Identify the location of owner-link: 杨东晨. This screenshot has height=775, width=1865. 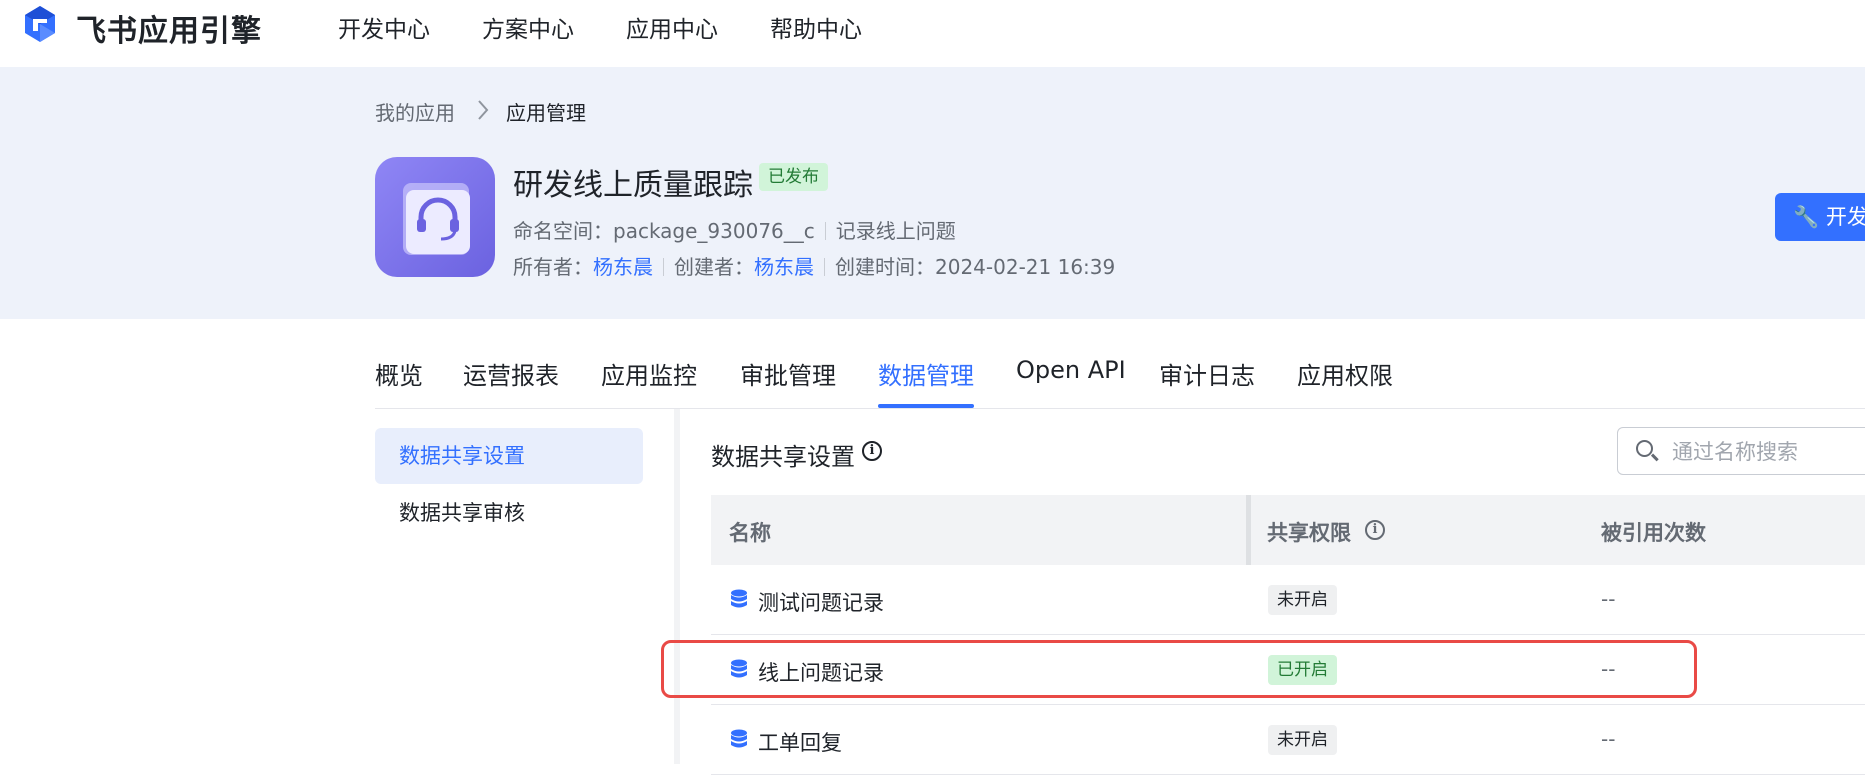
(623, 267).